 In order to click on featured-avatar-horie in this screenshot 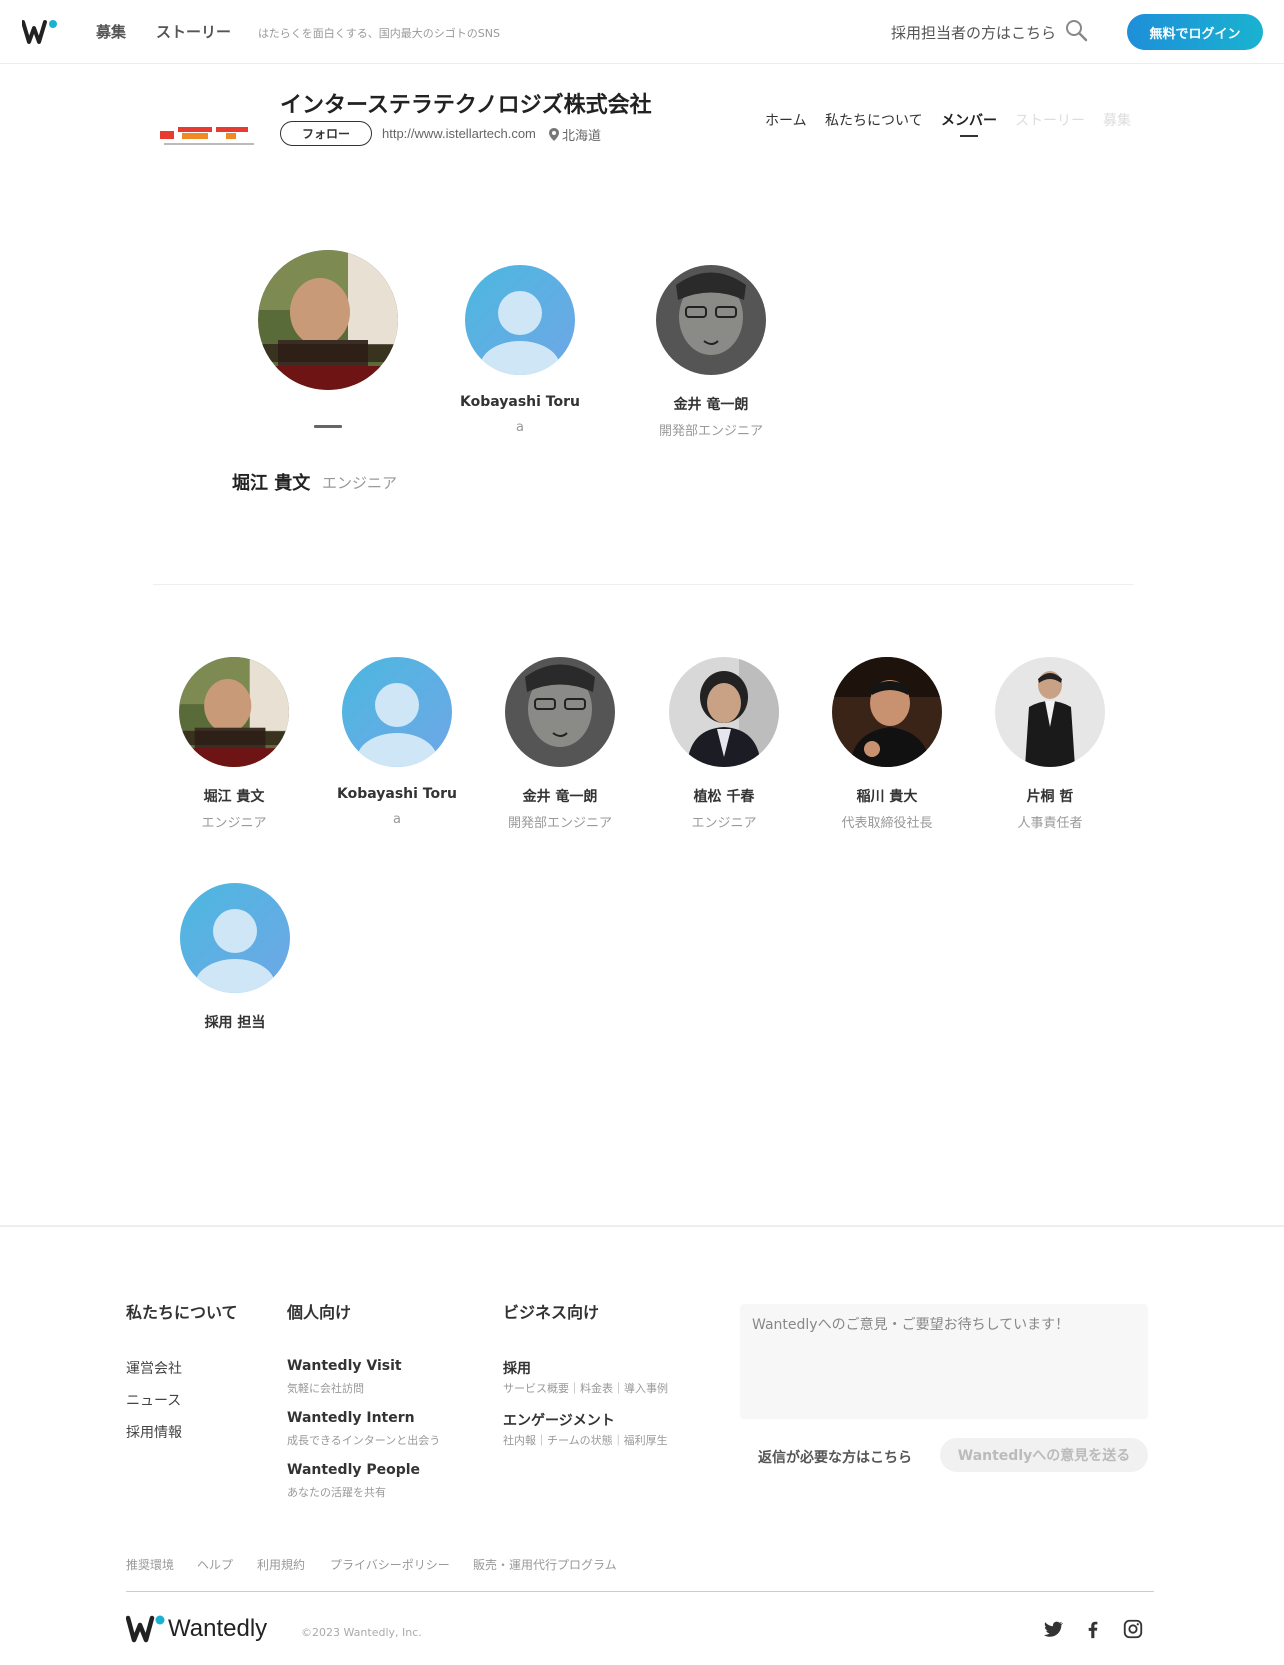, I will do `click(328, 320)`.